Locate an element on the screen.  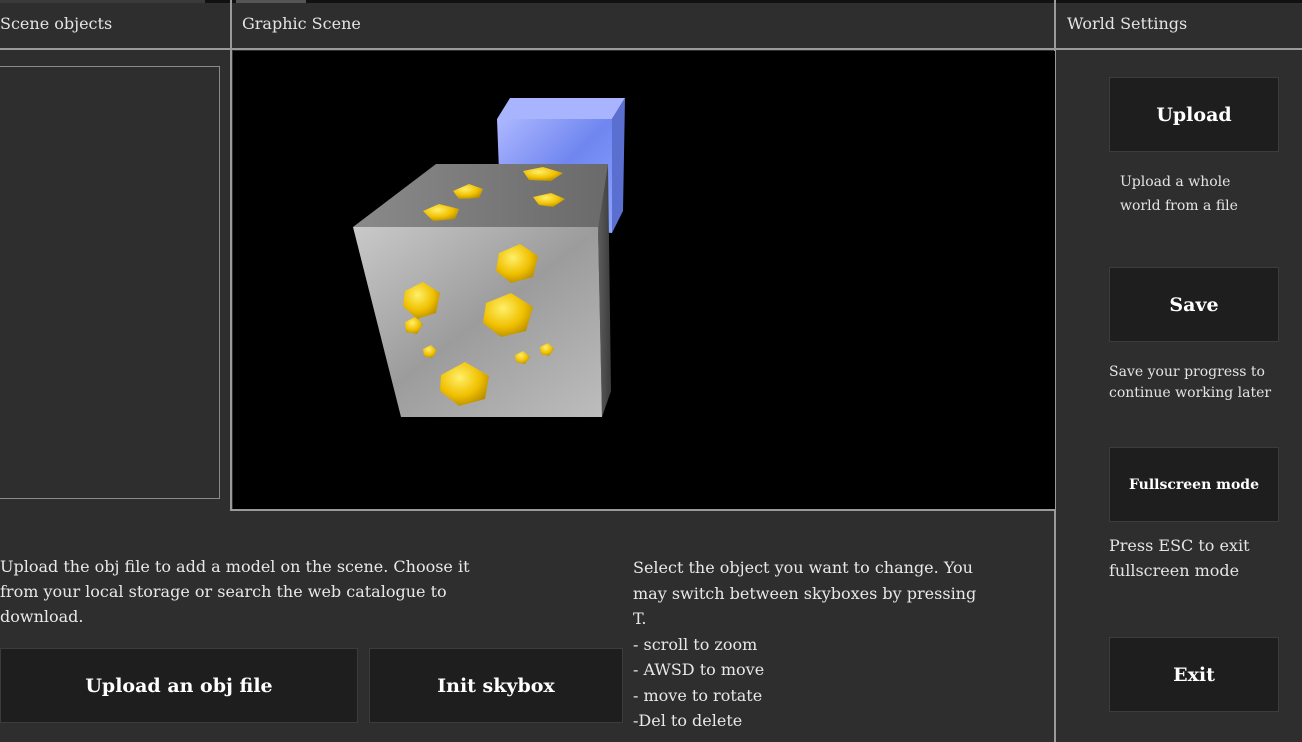
init-skybox-button: Init skybox is located at coordinates (496, 685).